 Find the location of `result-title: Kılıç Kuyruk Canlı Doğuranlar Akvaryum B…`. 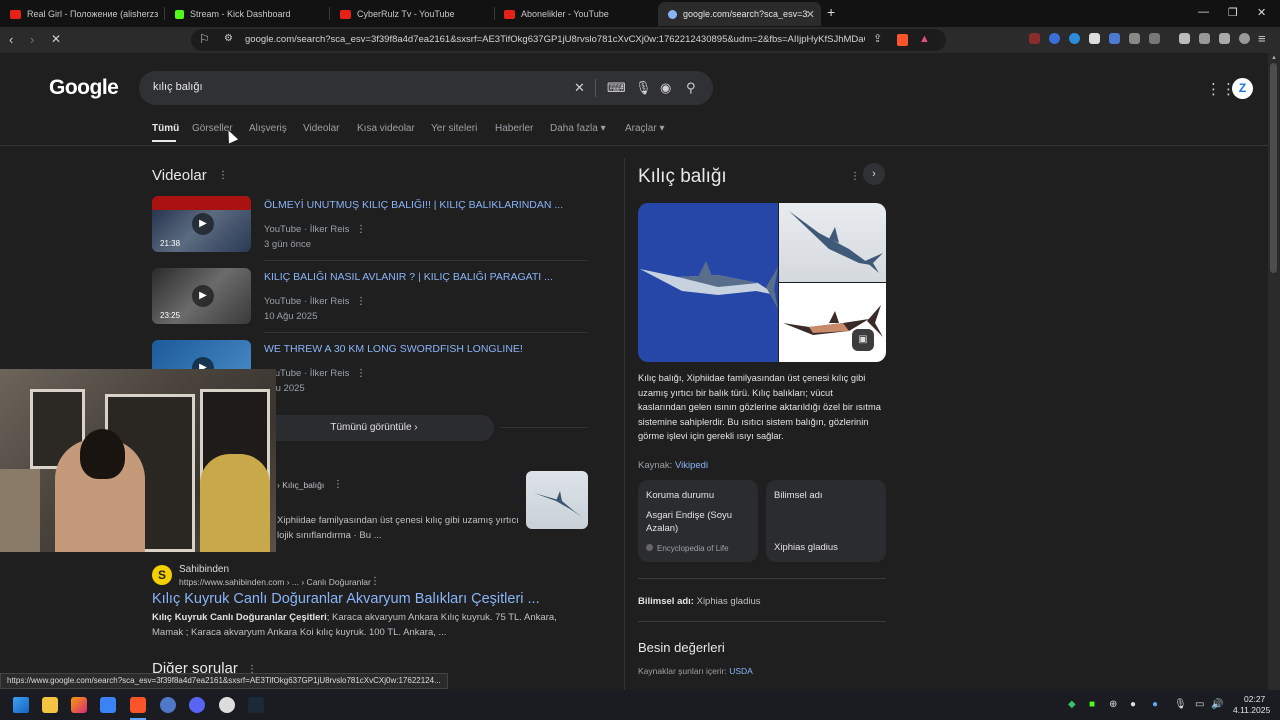

result-title: Kılıç Kuyruk Canlı Doğuranlar Akvaryum B… is located at coordinates (346, 599).